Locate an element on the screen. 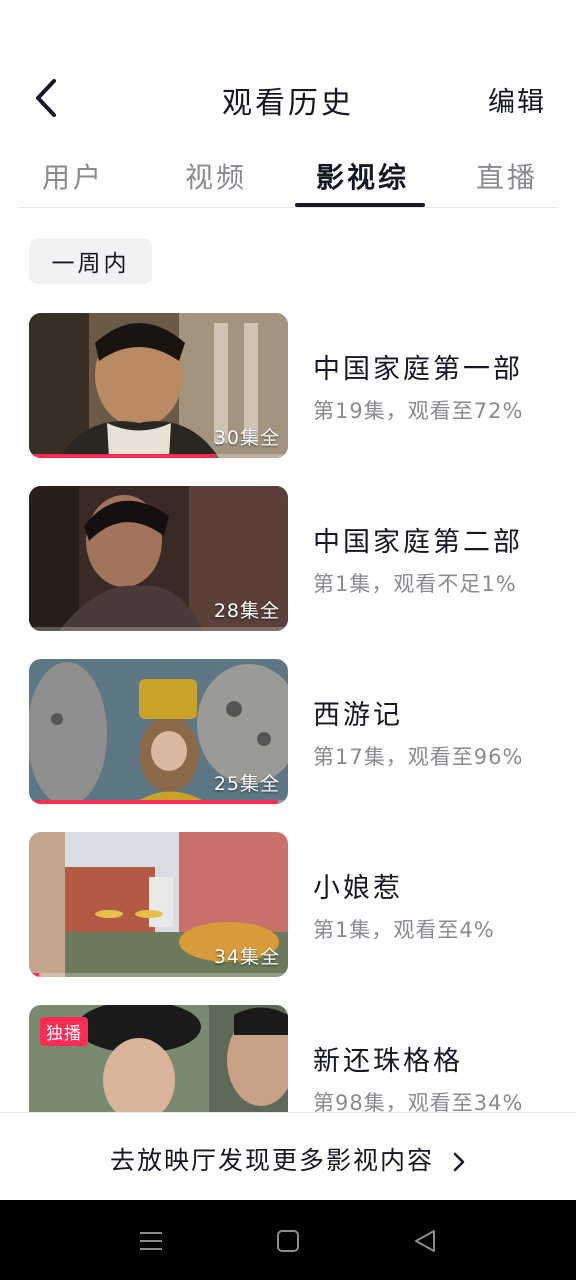  item-progress-text: 第1集，观看至4% is located at coordinates (404, 930).